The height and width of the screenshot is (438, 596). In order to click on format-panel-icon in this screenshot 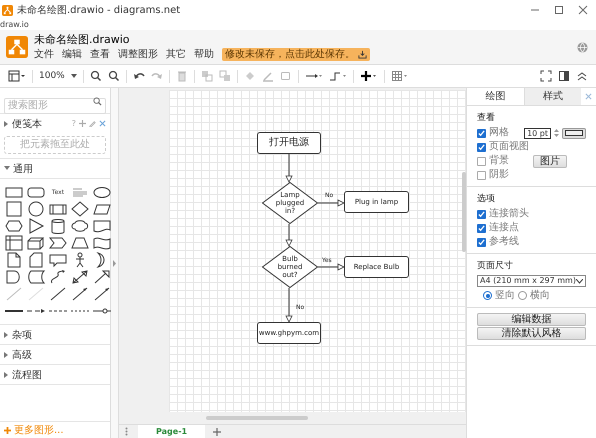, I will do `click(564, 76)`.